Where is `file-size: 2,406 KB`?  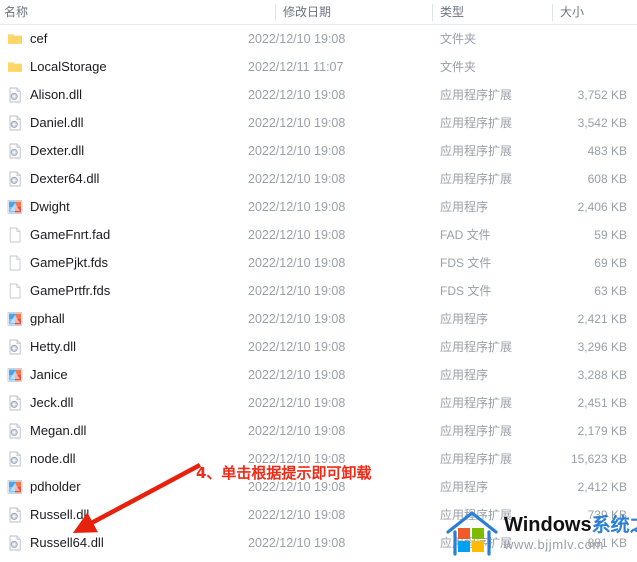 file-size: 2,406 KB is located at coordinates (602, 207).